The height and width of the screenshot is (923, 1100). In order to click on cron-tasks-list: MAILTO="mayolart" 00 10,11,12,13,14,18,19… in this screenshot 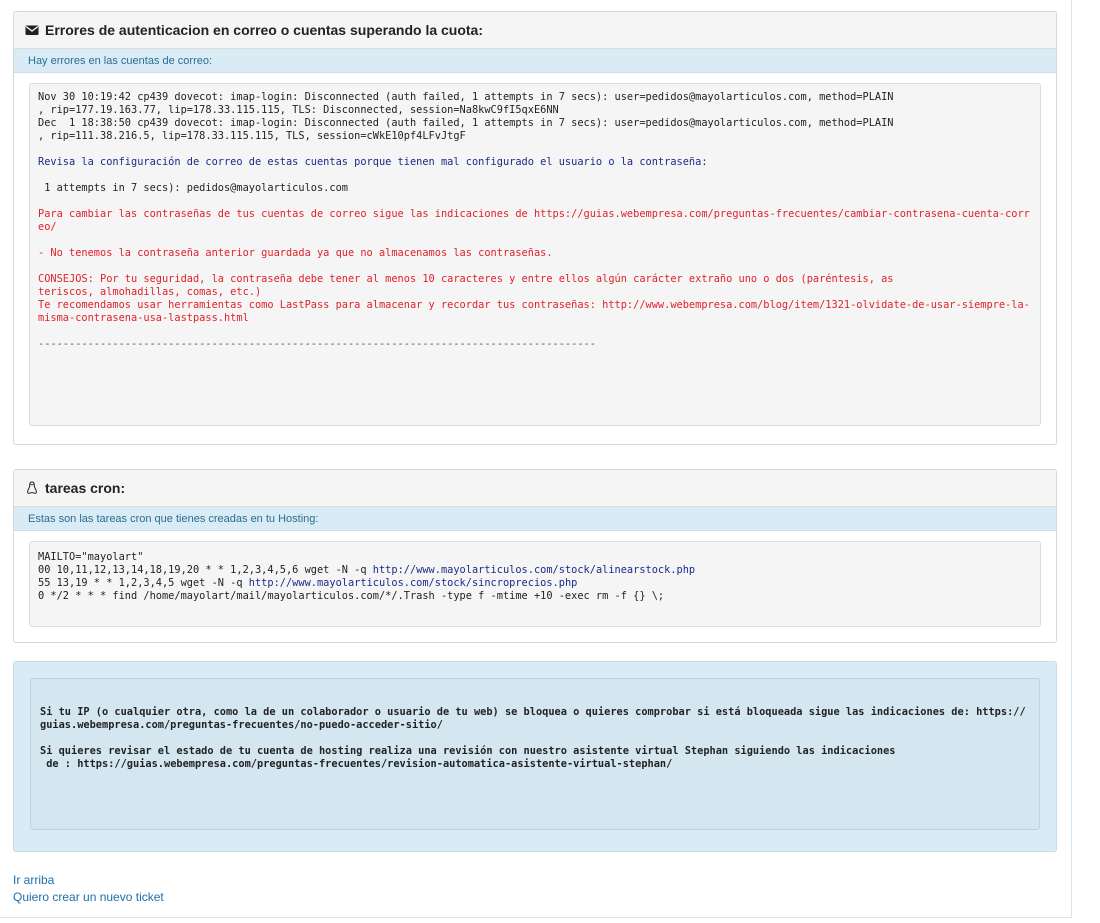, I will do `click(535, 584)`.